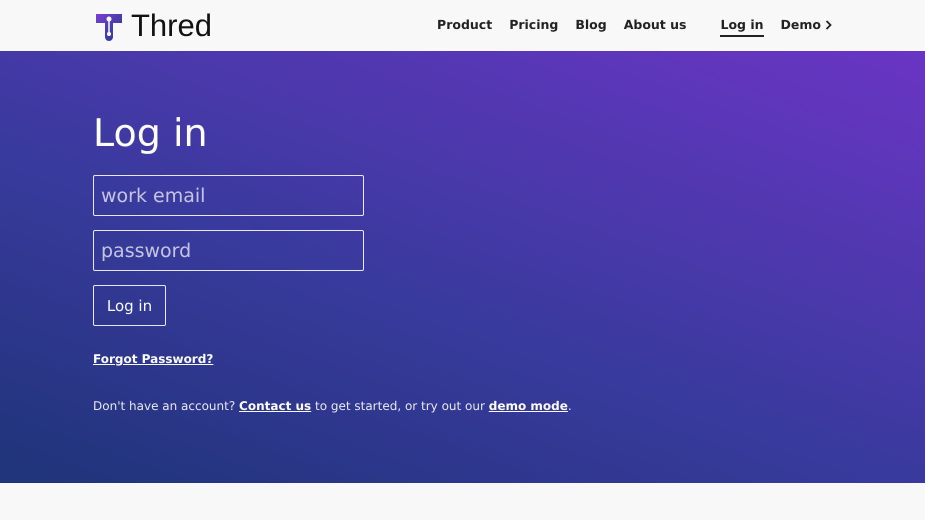  I want to click on note-link: Contact us, so click(275, 406).